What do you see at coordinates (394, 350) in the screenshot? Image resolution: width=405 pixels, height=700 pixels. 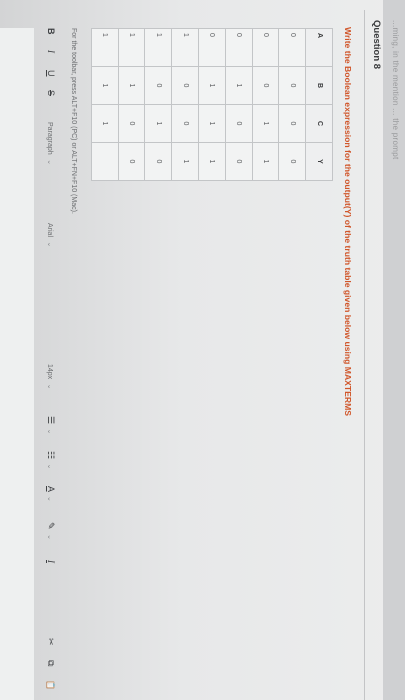 I see `header-strip: ...ming, in the mention ... the prompt` at bounding box center [394, 350].